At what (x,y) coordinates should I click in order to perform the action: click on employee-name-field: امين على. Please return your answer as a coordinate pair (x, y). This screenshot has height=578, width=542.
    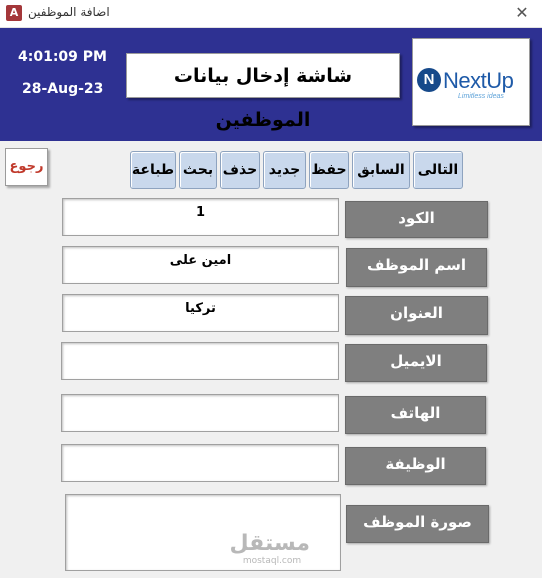
    Looking at the image, I should click on (200, 265).